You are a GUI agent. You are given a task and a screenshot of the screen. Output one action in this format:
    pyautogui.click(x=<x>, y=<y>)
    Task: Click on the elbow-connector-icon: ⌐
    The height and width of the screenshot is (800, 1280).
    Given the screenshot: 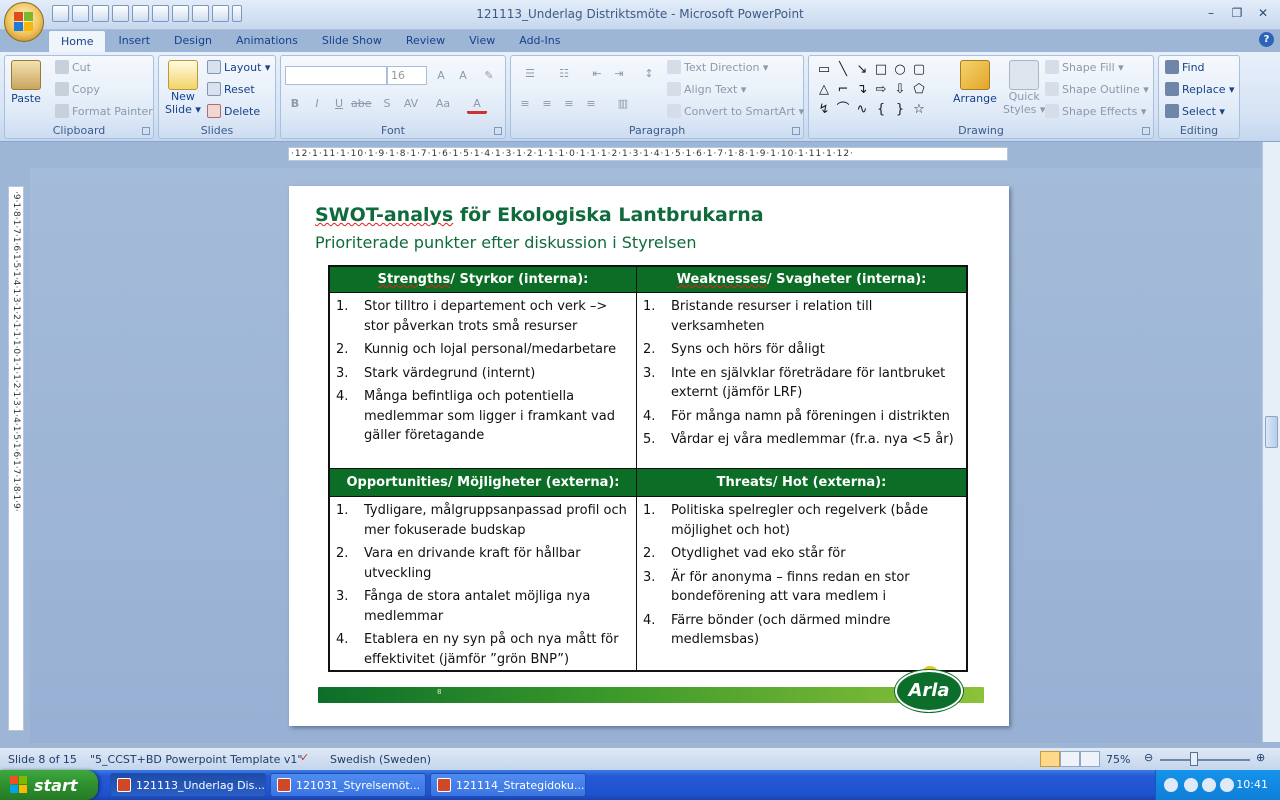 What is the action you would take?
    pyautogui.click(x=843, y=89)
    